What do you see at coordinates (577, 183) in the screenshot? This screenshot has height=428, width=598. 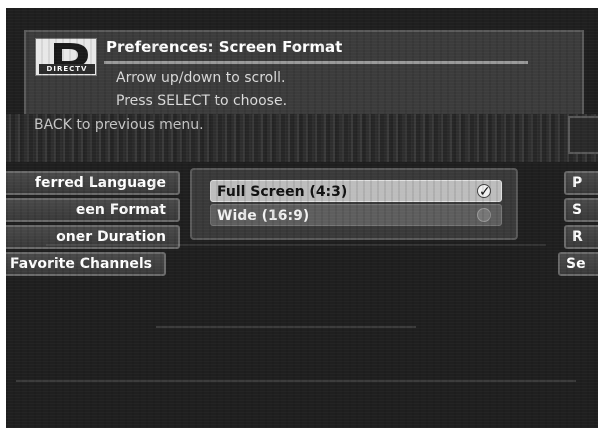 I see `right-menu-label: P` at bounding box center [577, 183].